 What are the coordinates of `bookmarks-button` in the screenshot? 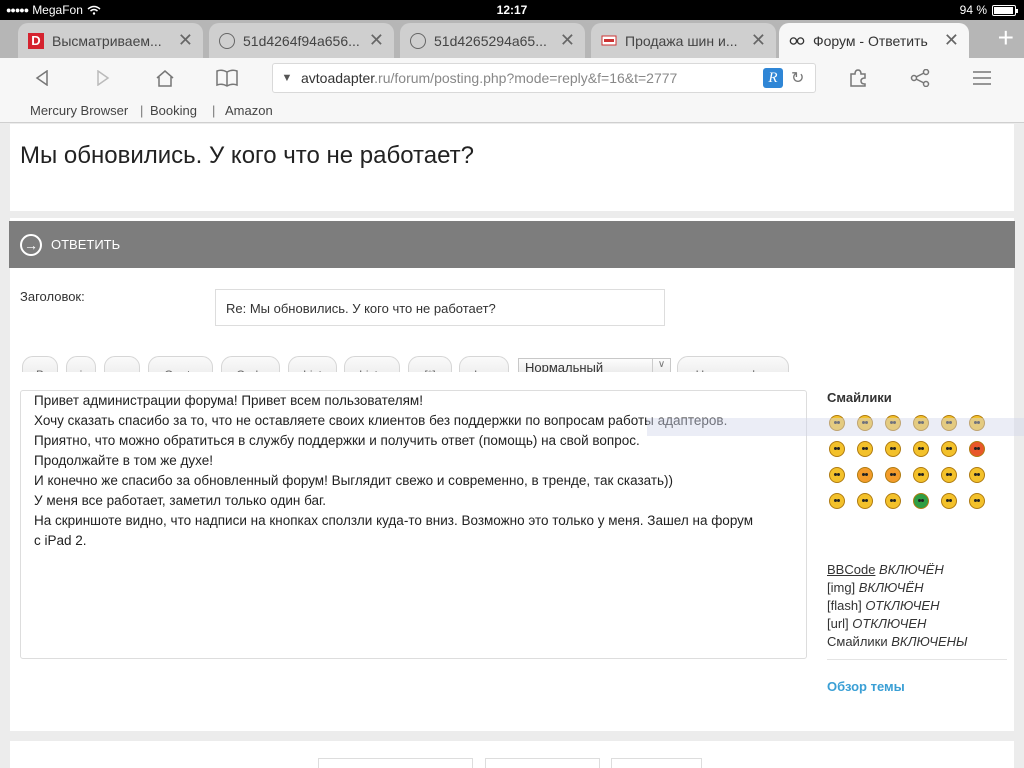 It's located at (227, 78).